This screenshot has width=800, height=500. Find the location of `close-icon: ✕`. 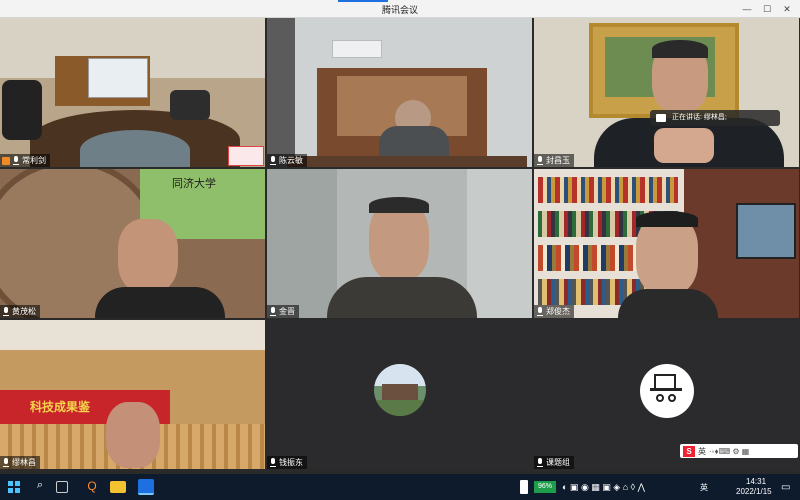

close-icon: ✕ is located at coordinates (787, 9).